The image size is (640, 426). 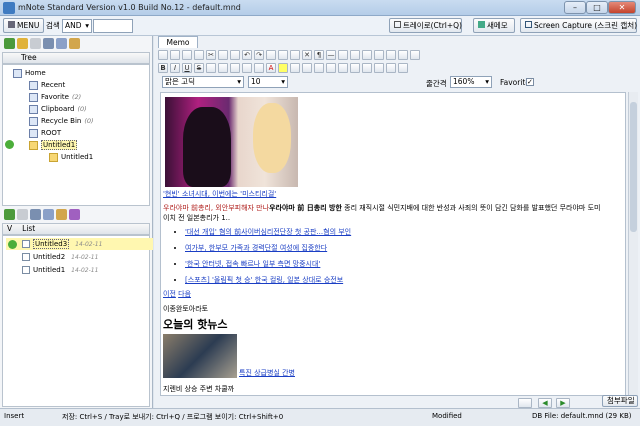 What do you see at coordinates (367, 68) in the screenshot?
I see `indent-more-icon` at bounding box center [367, 68].